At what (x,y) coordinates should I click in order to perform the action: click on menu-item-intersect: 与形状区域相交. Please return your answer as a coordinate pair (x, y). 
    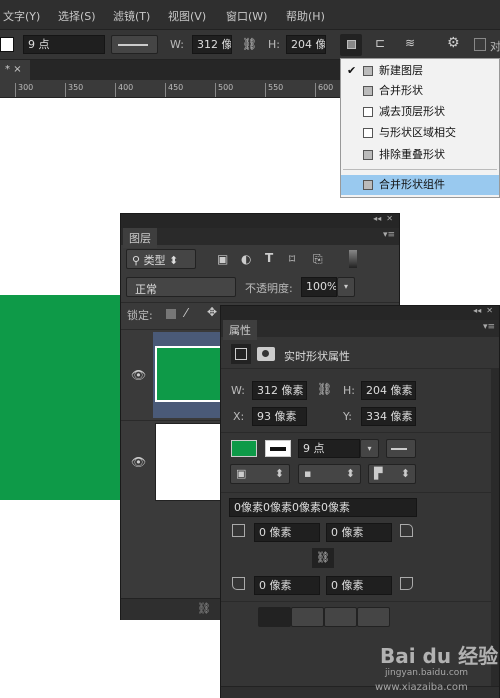
    Looking at the image, I should click on (420, 133).